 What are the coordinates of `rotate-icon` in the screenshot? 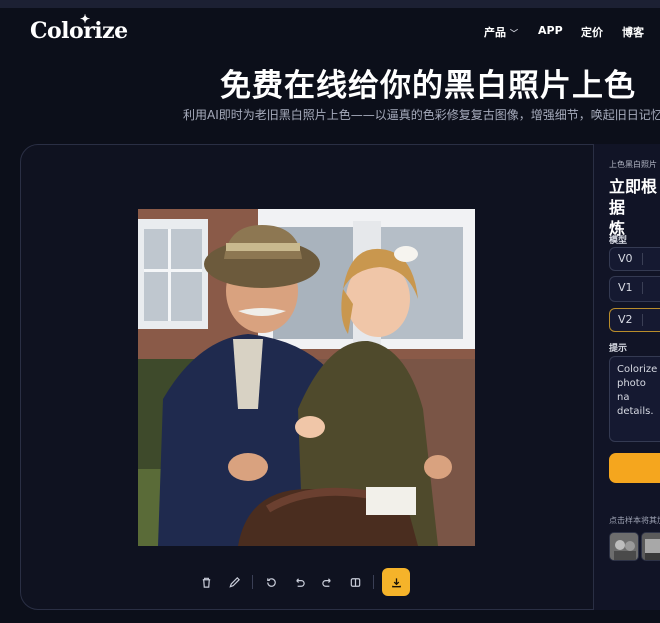 It's located at (271, 582).